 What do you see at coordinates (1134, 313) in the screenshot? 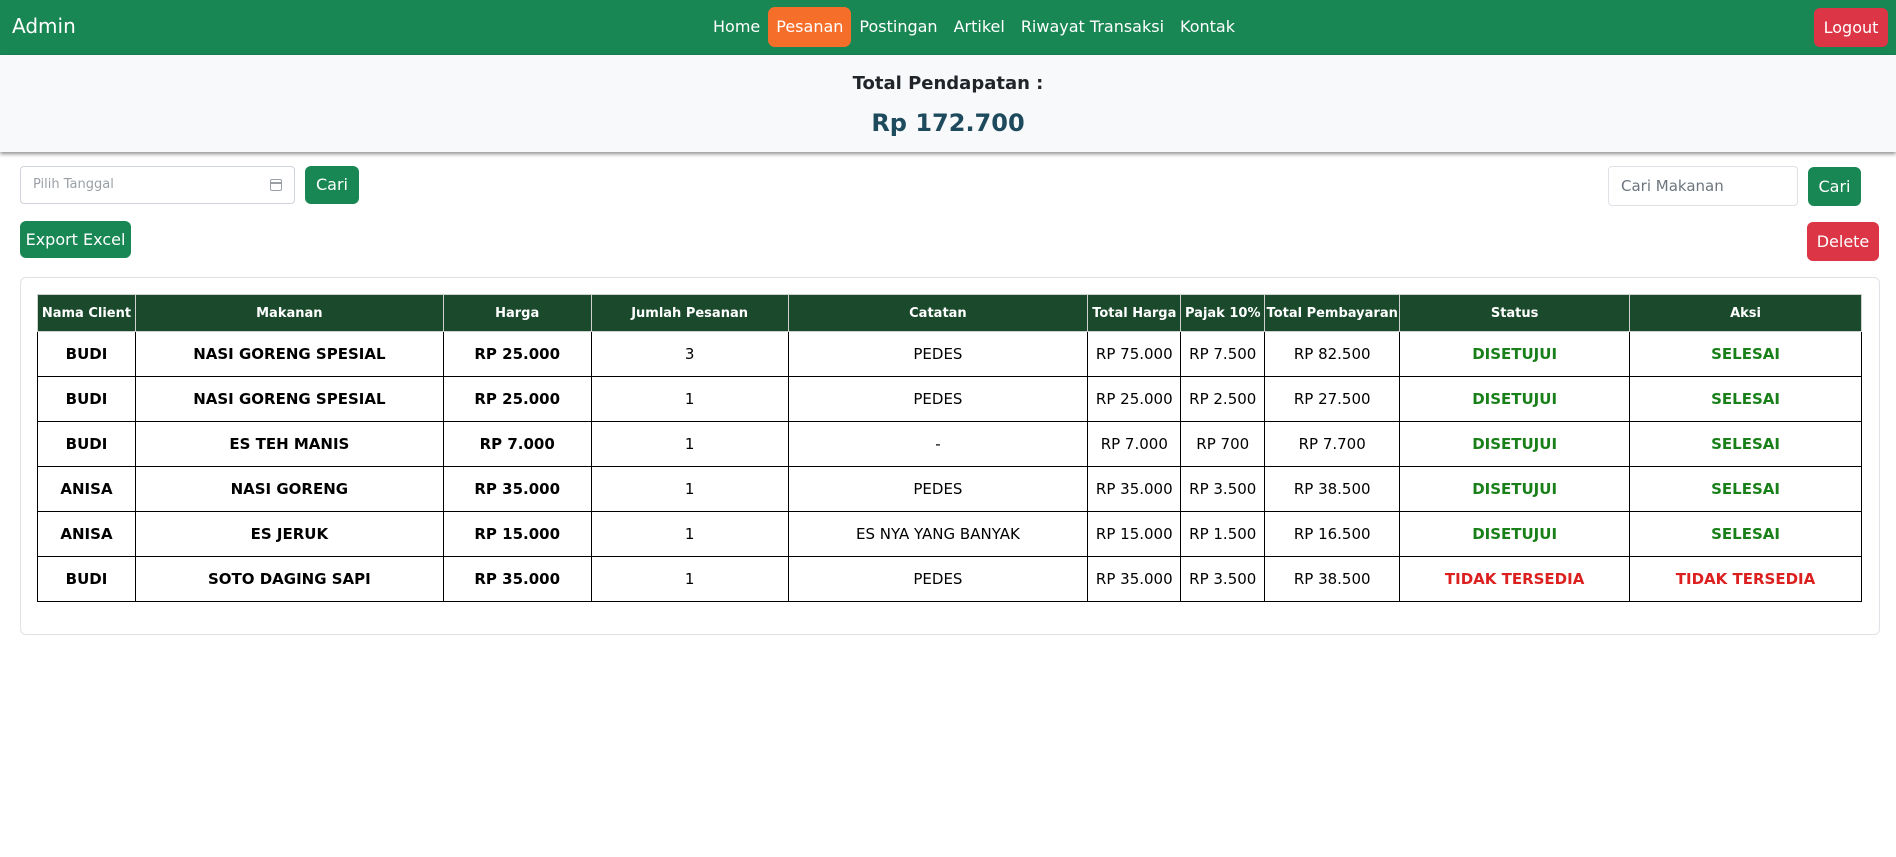
I see `col-header-total-harga: Total Harga` at bounding box center [1134, 313].